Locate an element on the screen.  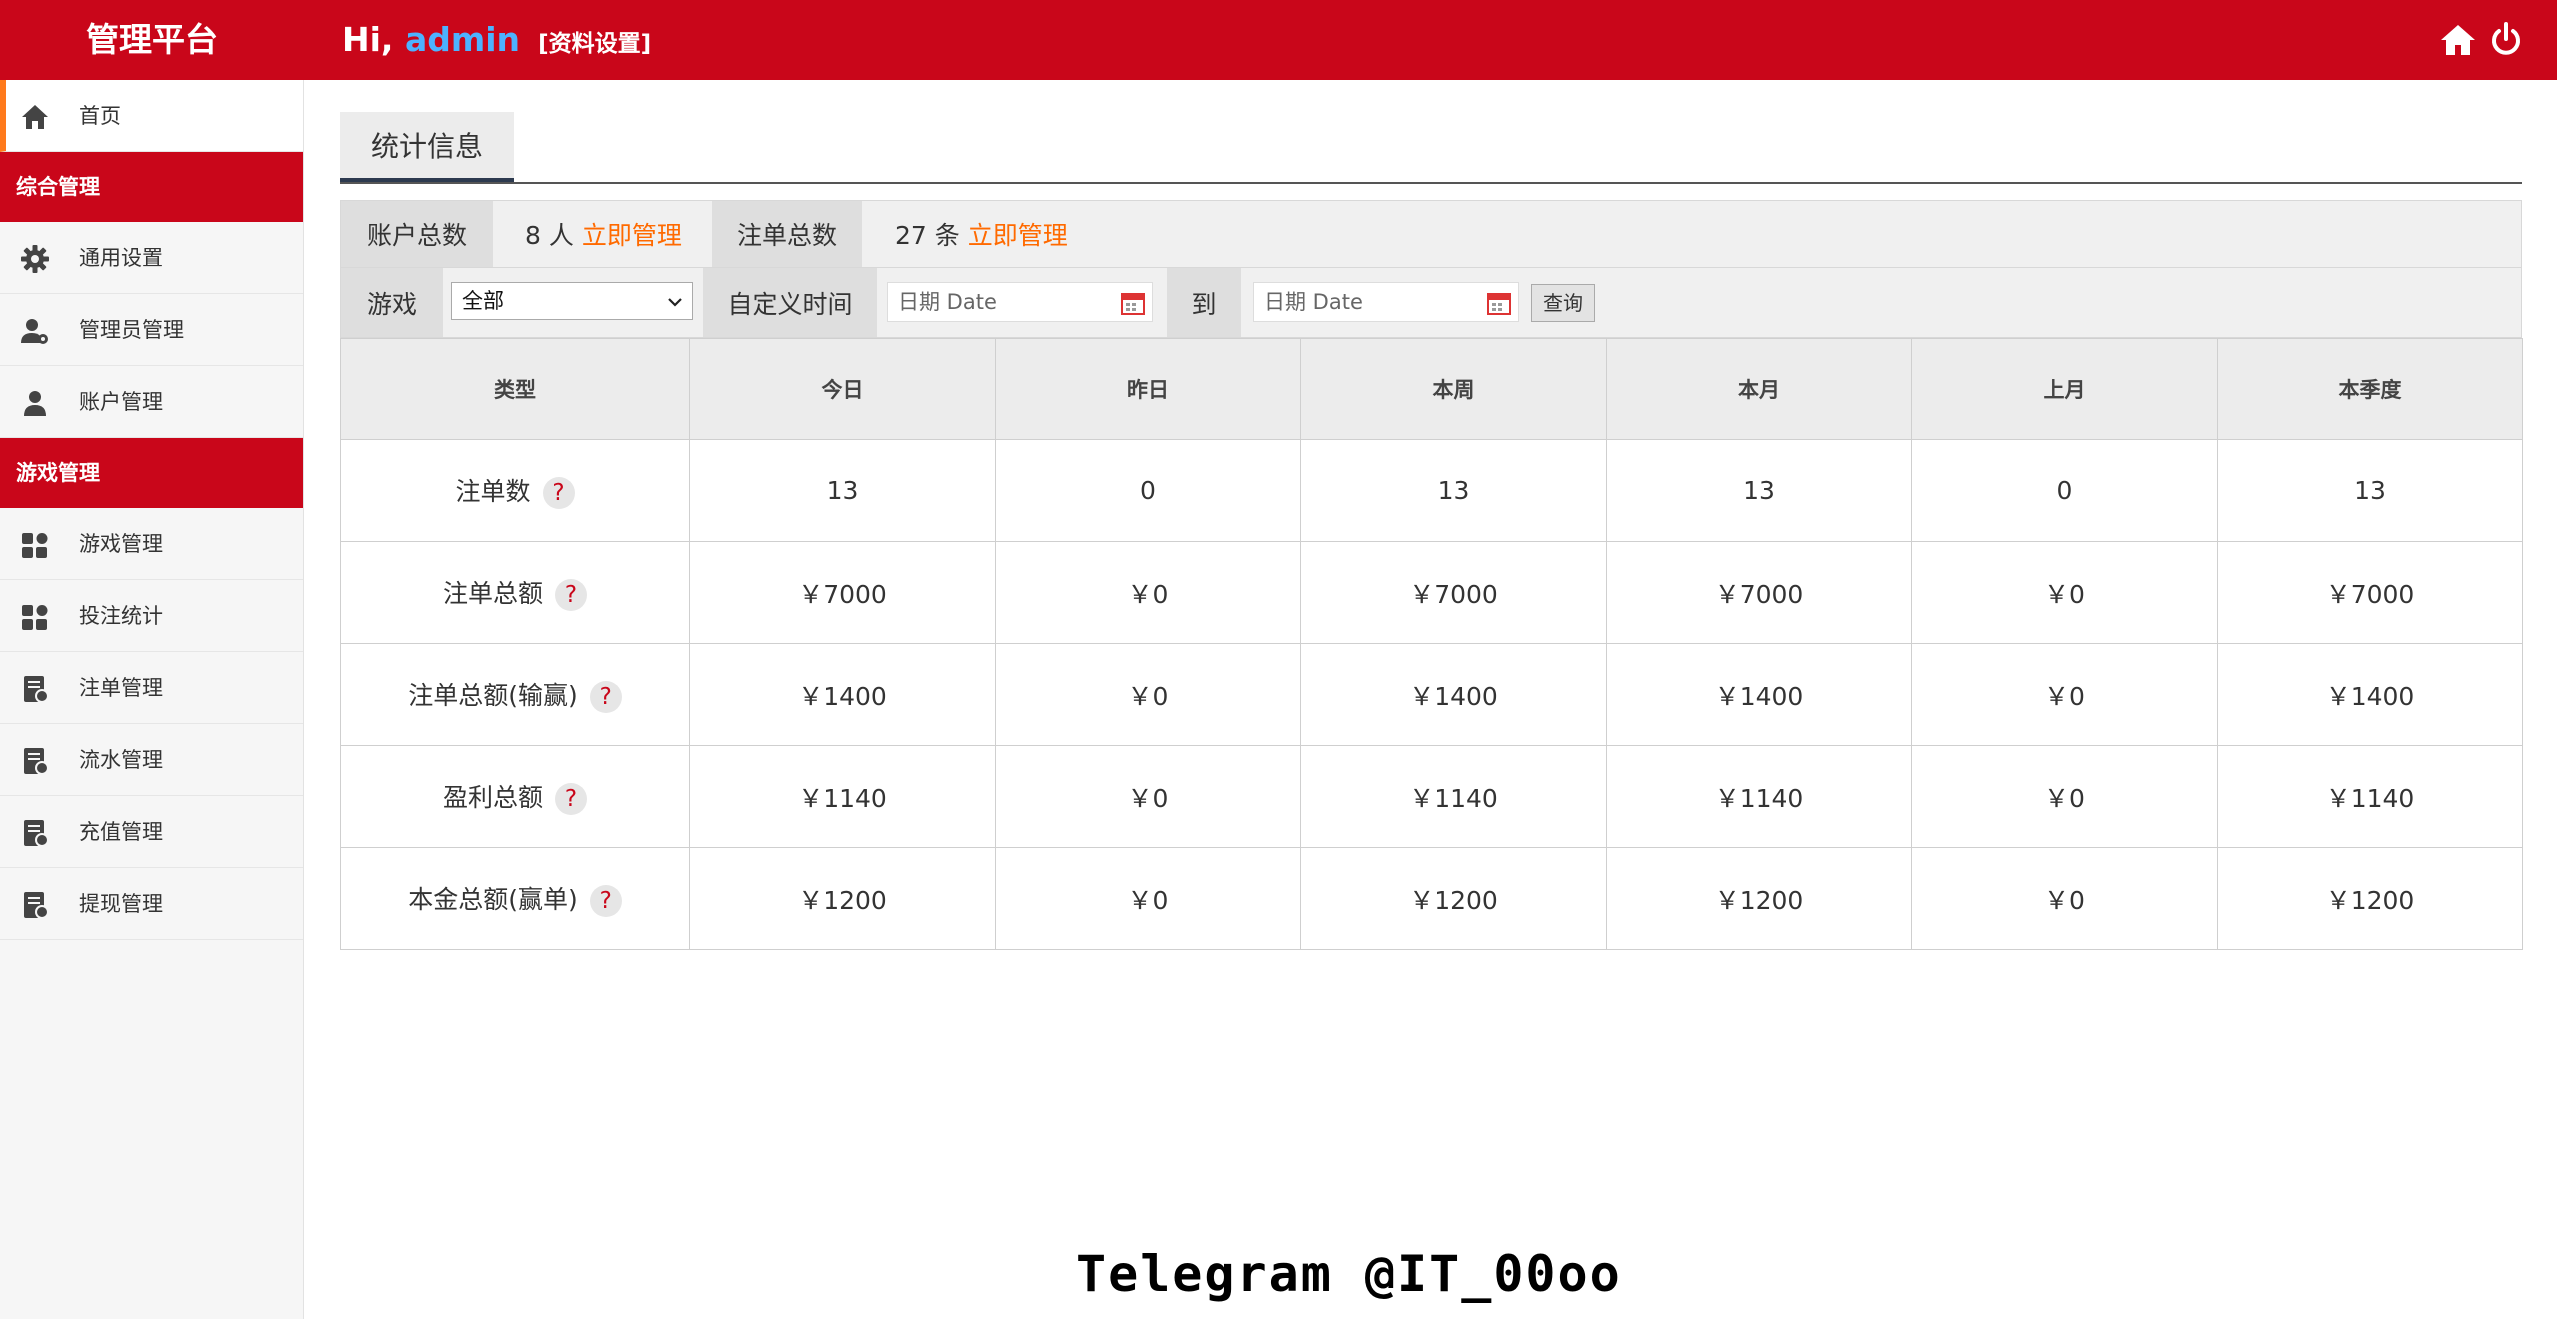
game-filter-label: 游戏 is located at coordinates (392, 302).